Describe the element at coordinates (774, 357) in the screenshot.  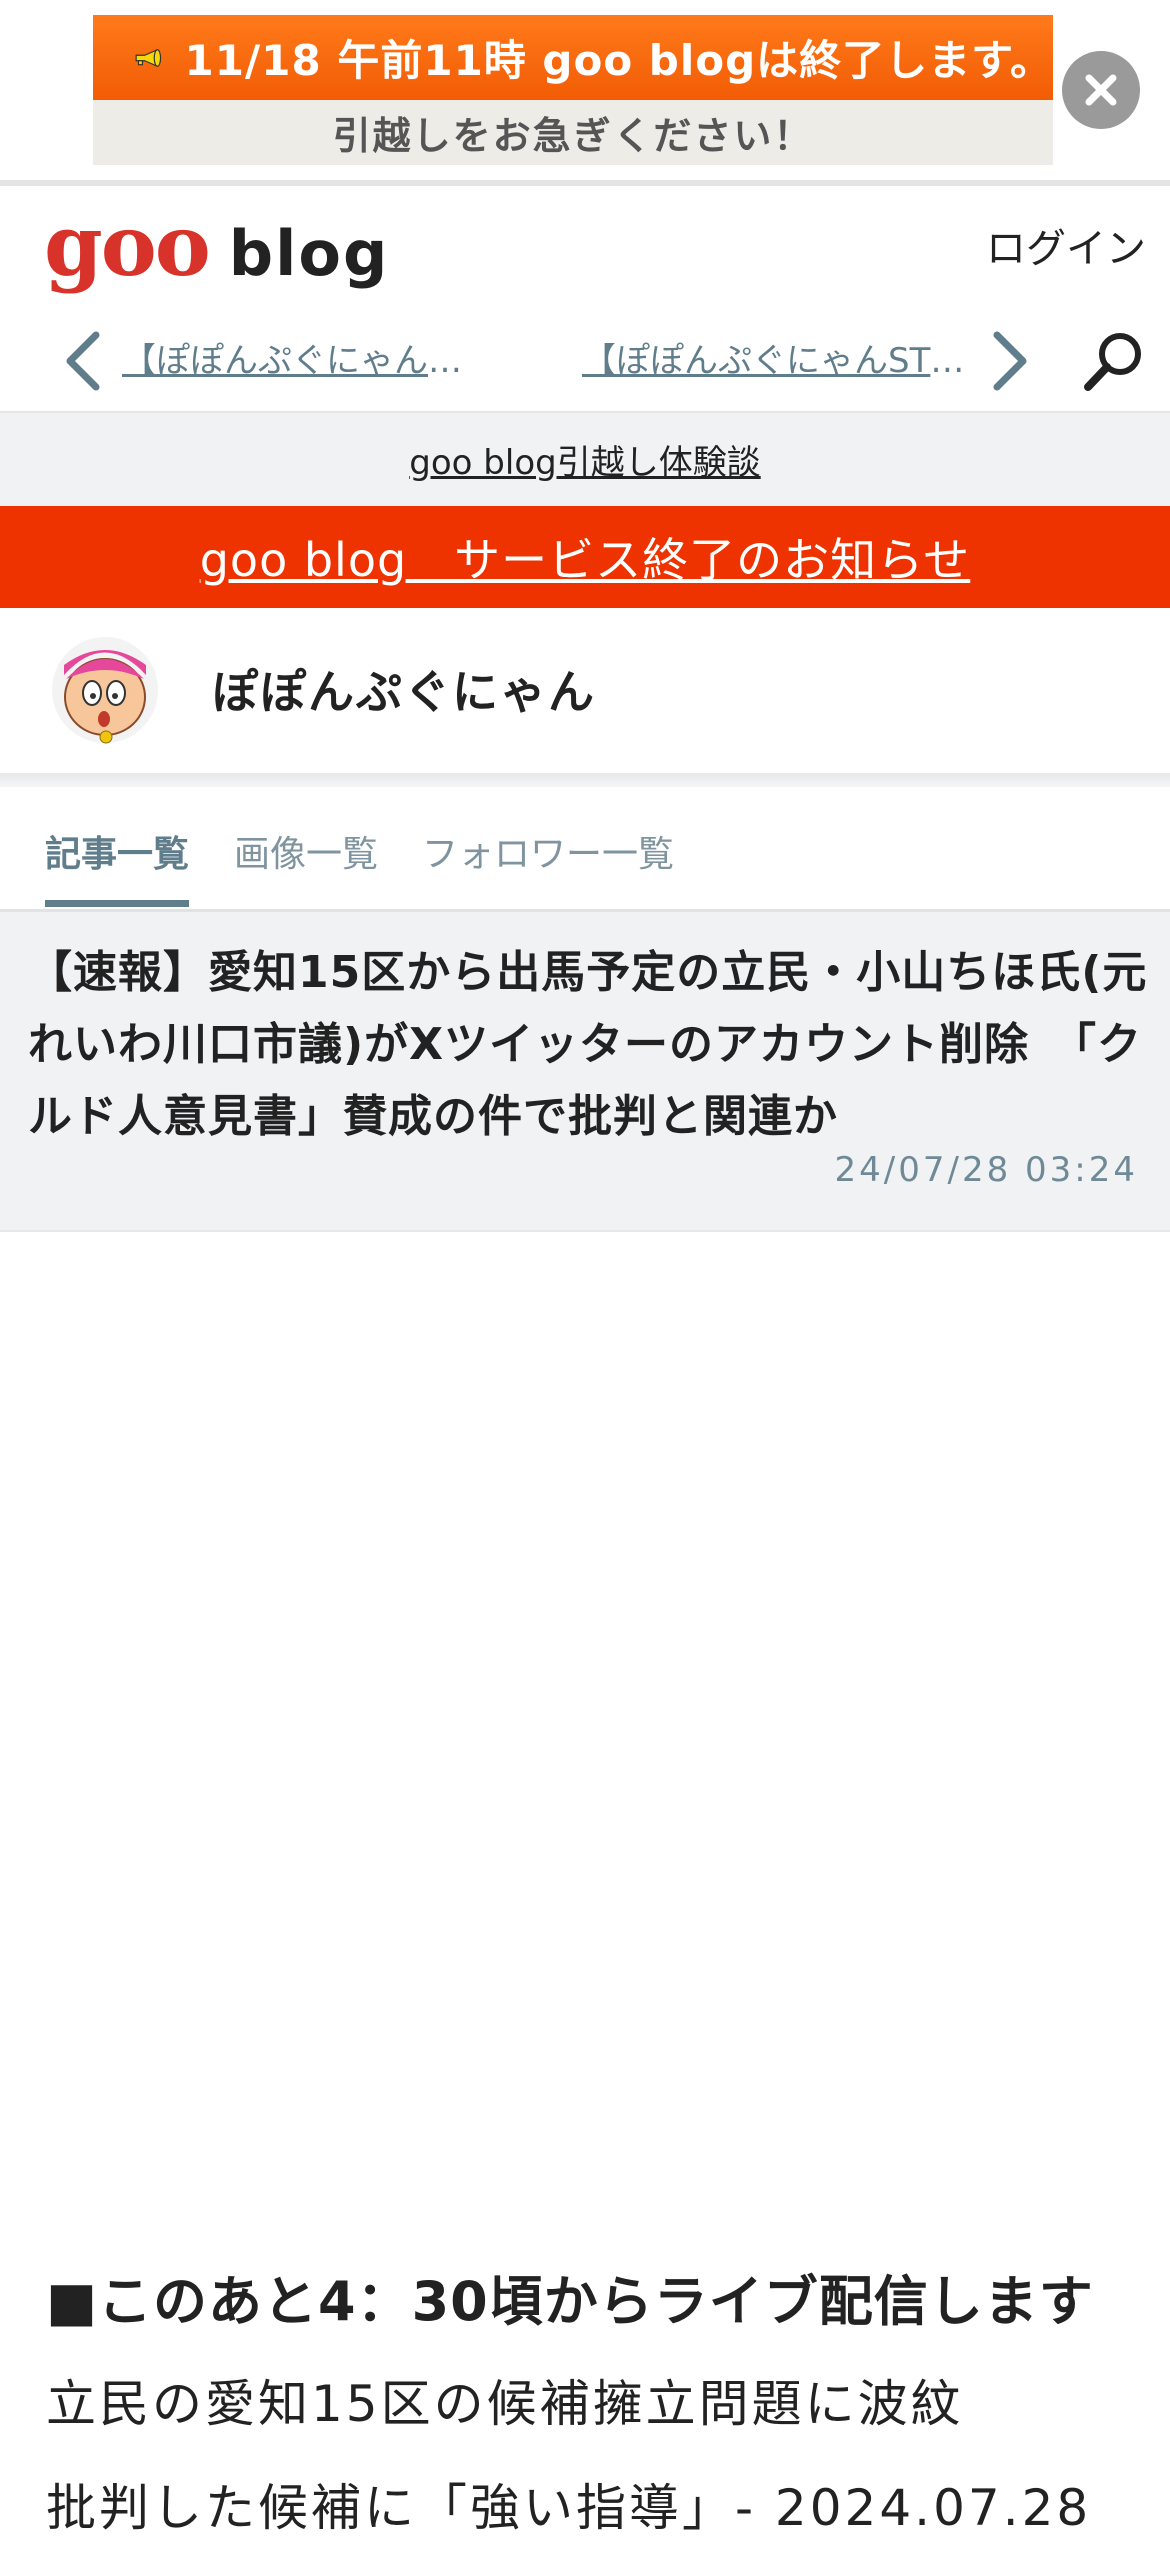
I see `next-article-link: 【ぽぽんぷぐにゃんSTUDIO】` at that location.